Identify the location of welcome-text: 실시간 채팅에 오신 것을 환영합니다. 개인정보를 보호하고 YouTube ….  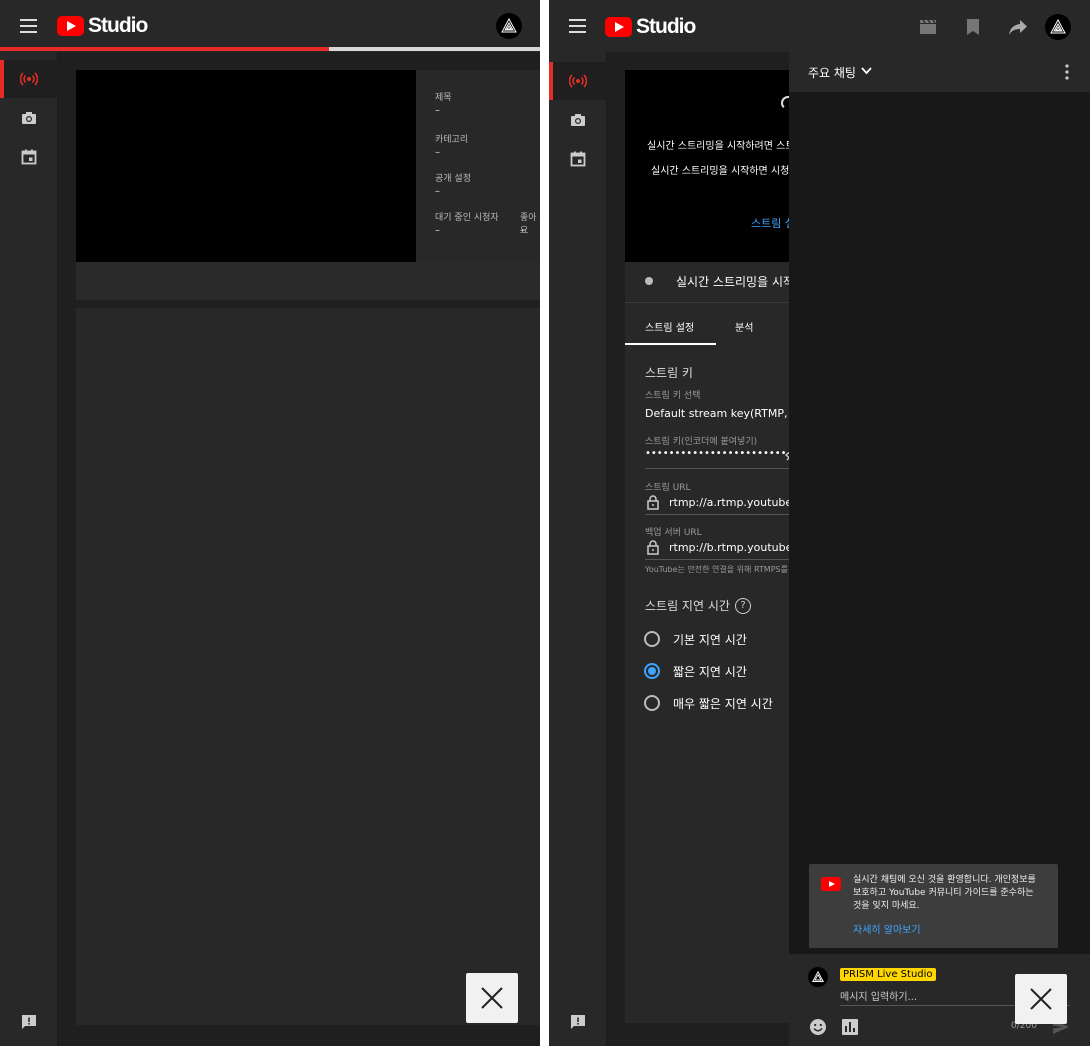
(944, 893).